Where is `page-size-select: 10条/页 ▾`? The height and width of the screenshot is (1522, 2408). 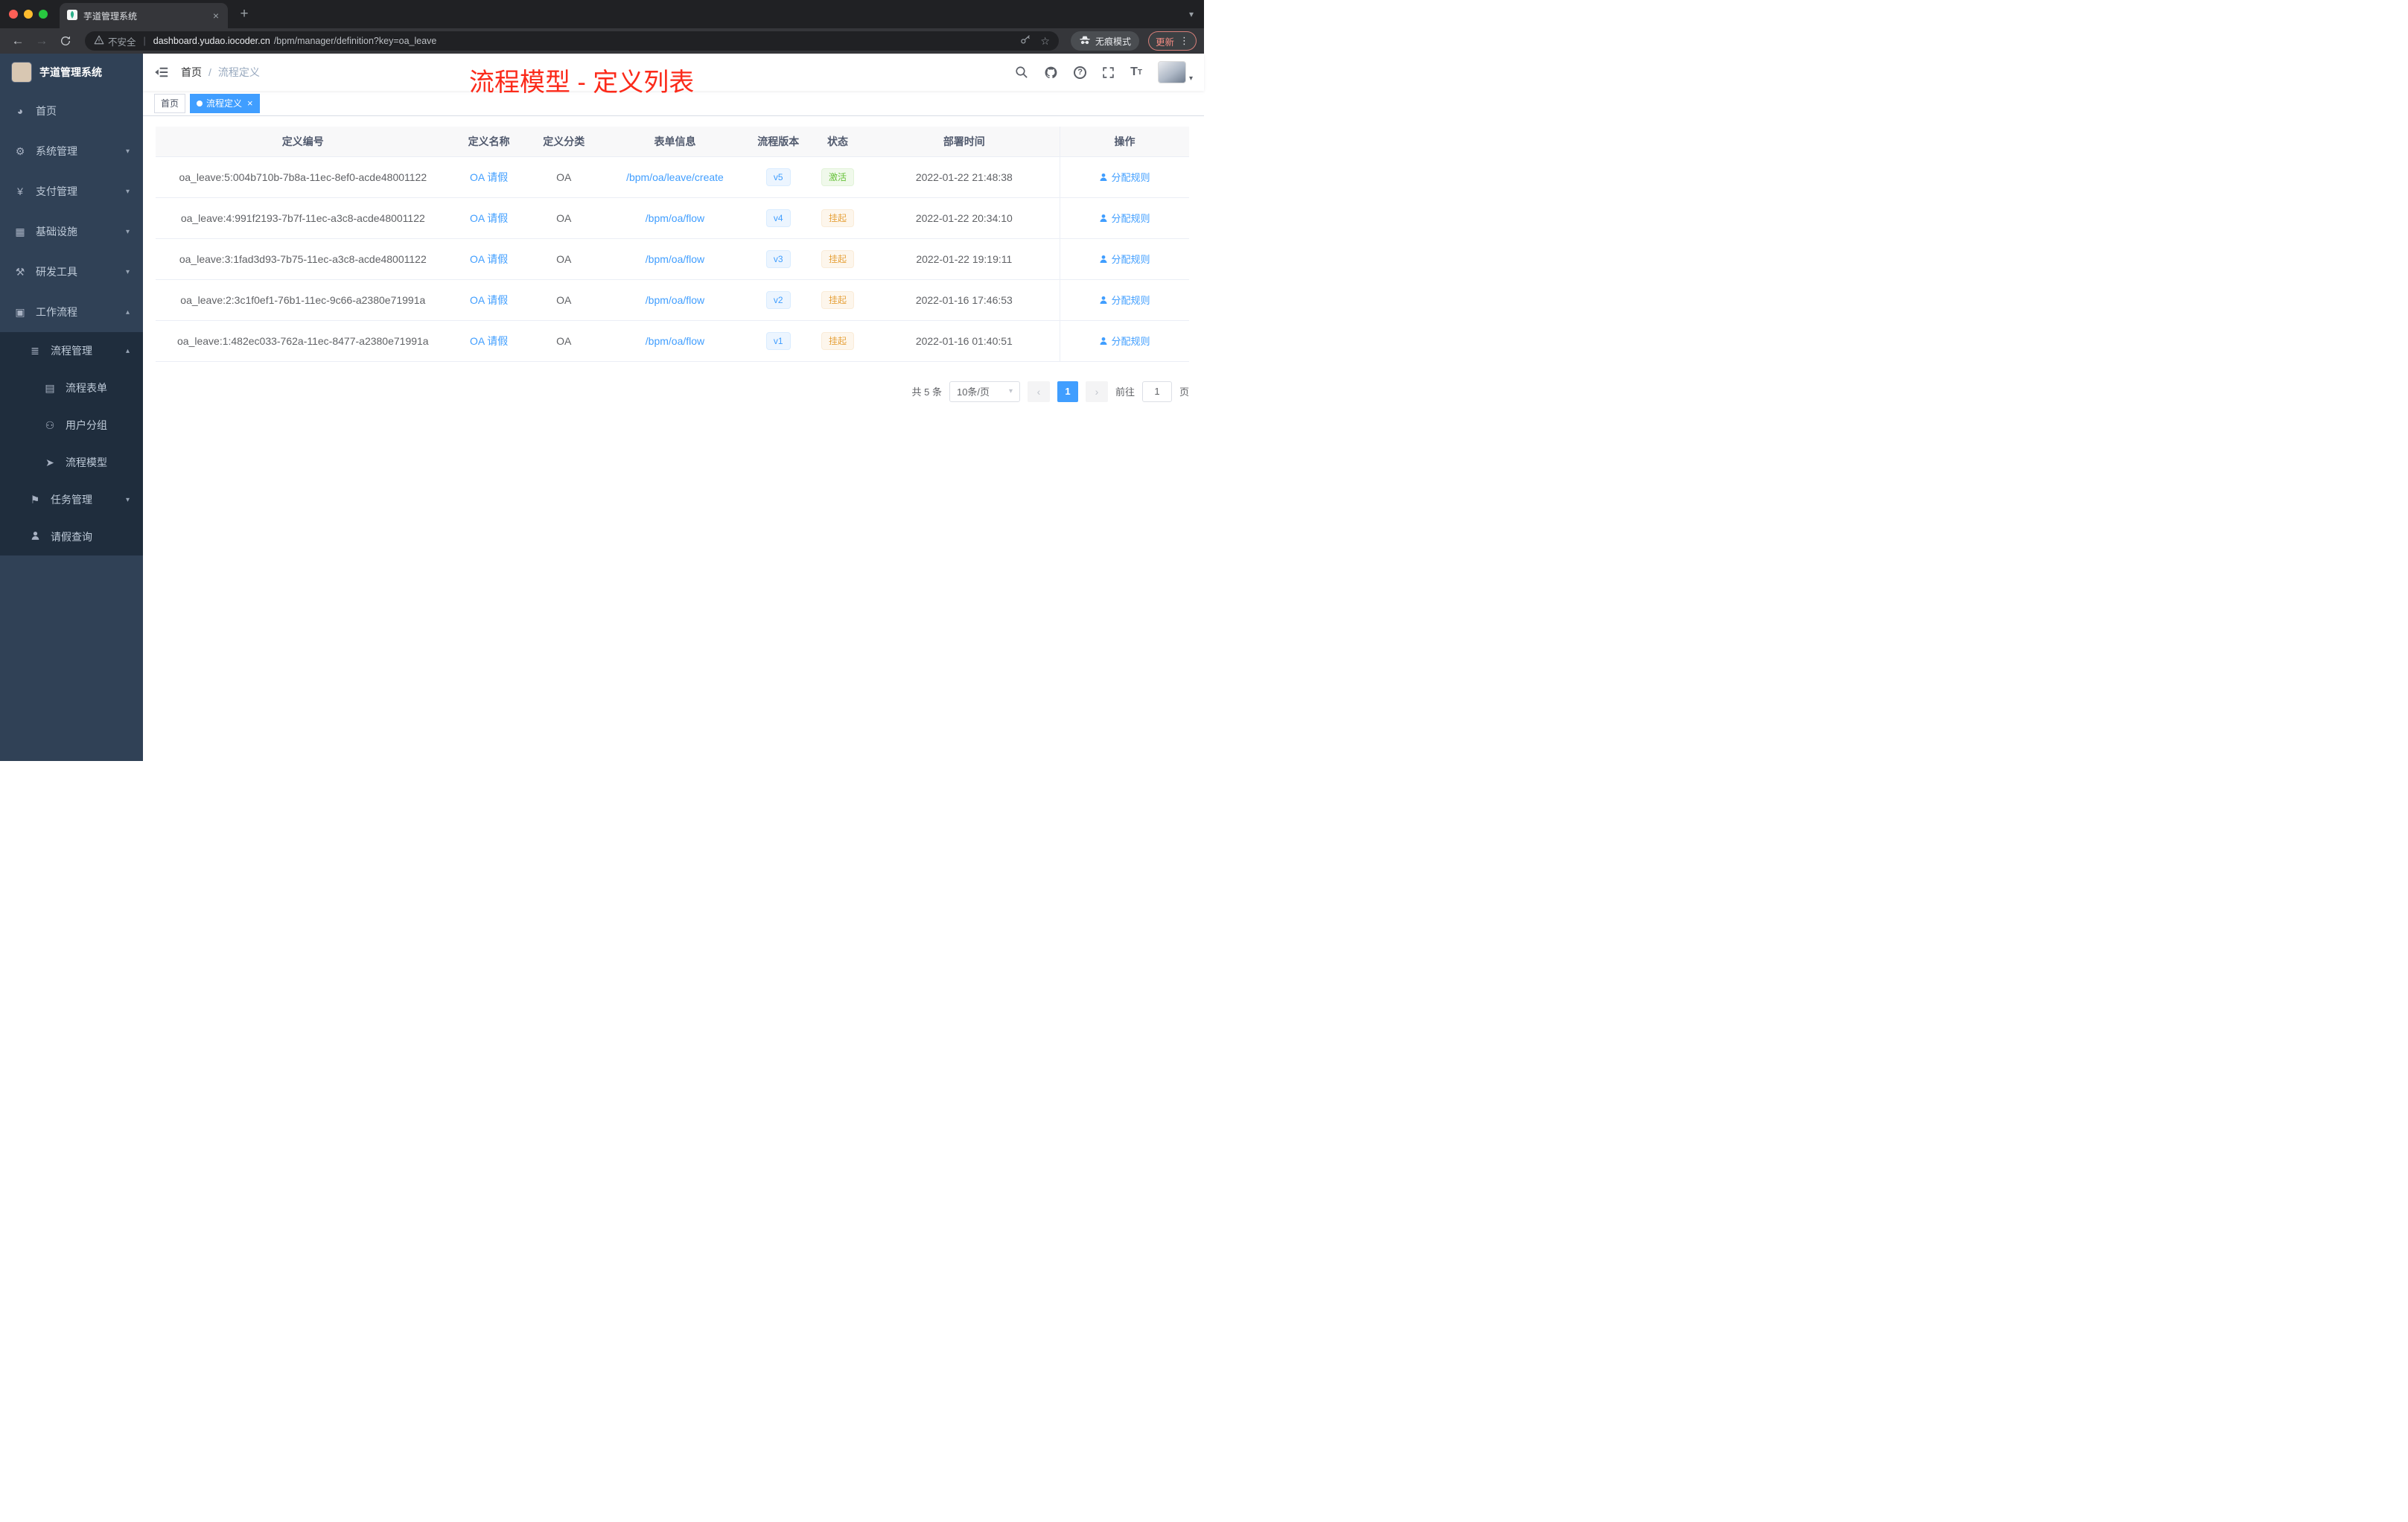 page-size-select: 10条/页 ▾ is located at coordinates (984, 391).